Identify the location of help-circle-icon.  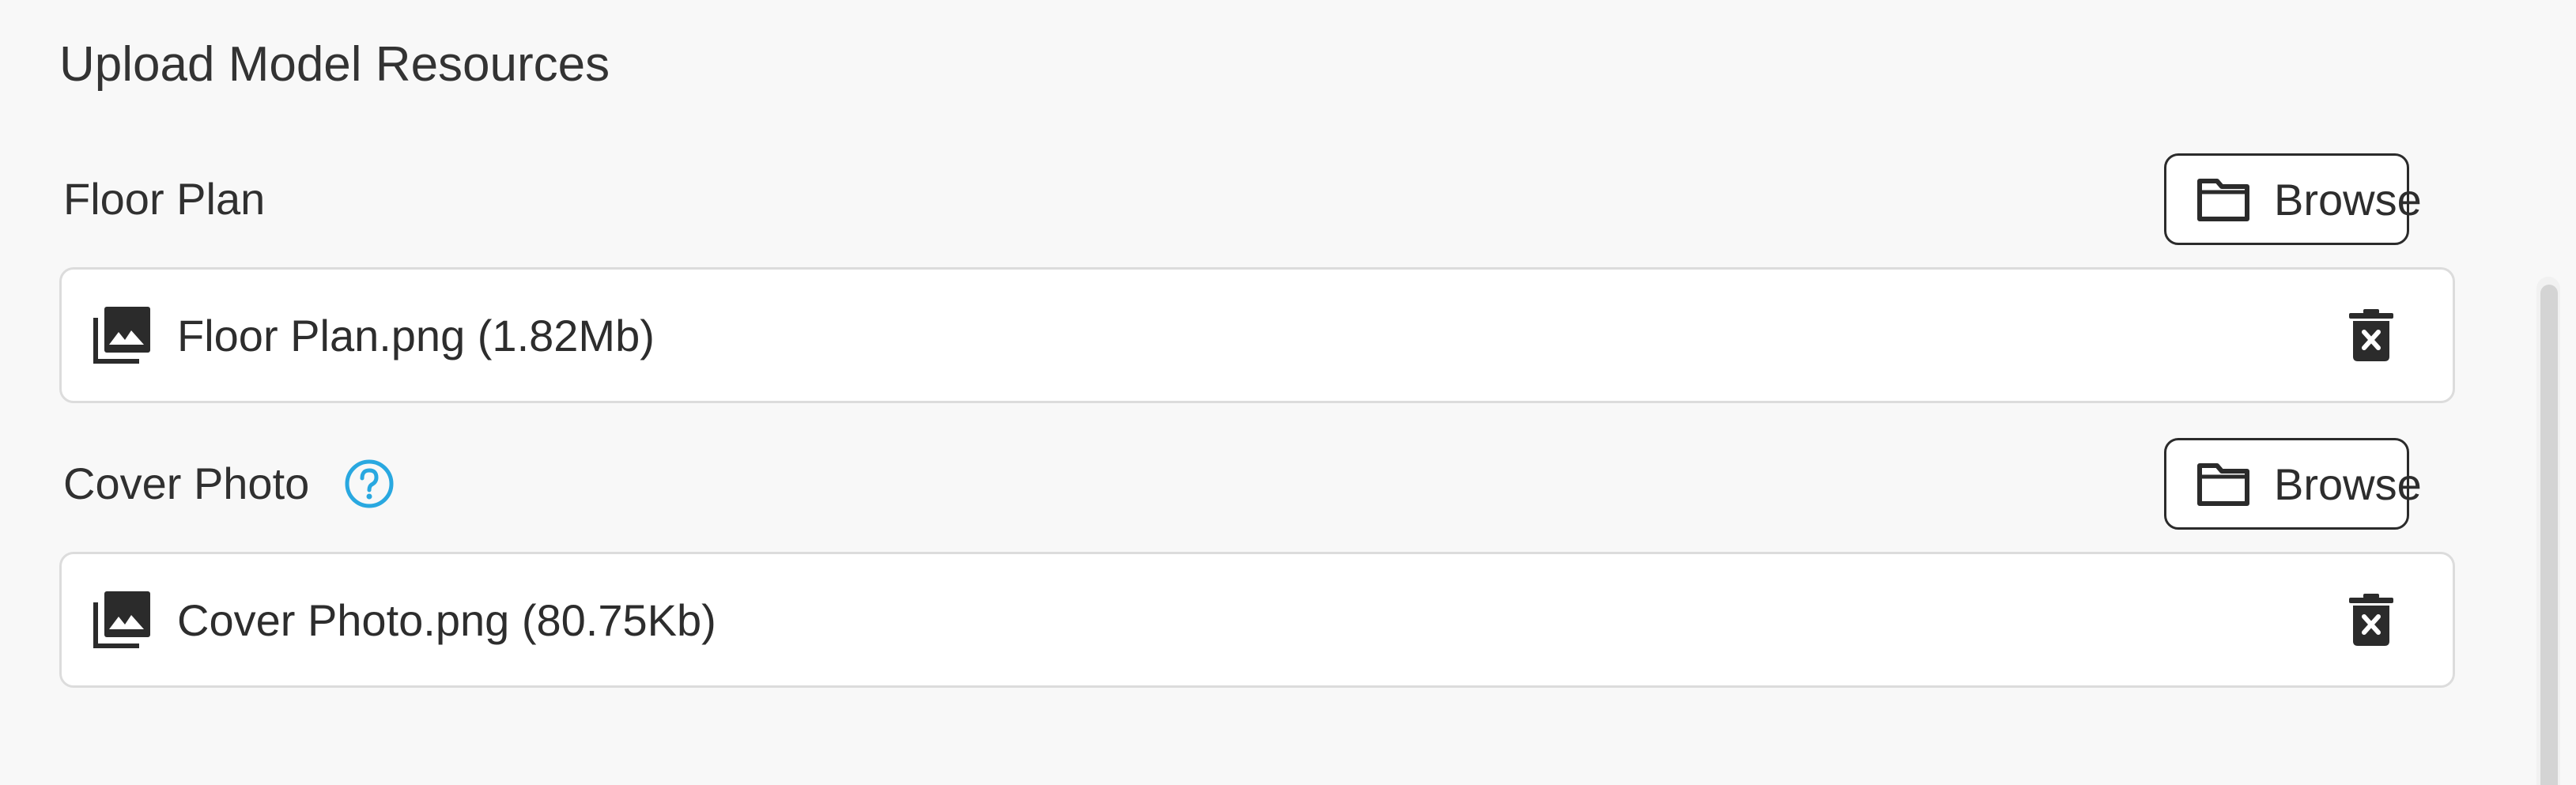
(369, 484).